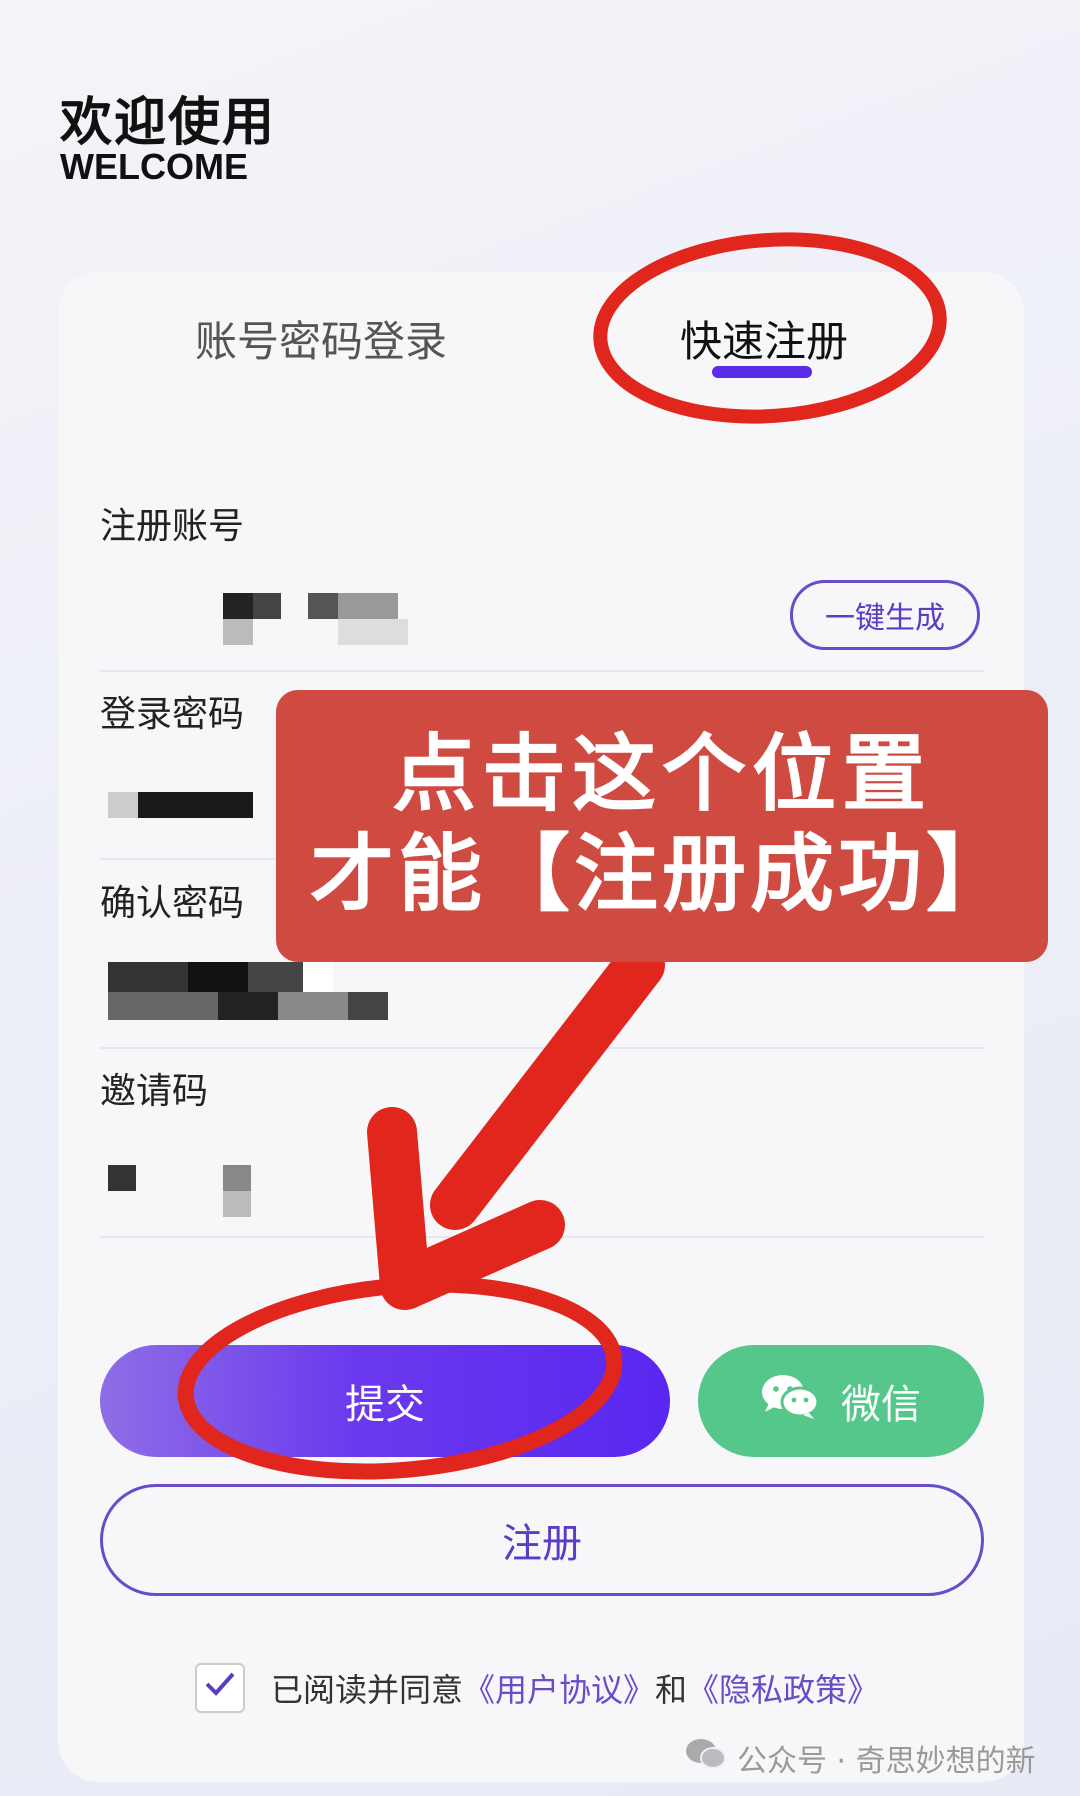 The image size is (1080, 1796). I want to click on annotation-callout: 点击这个位置 才能【注册成功】, so click(662, 826).